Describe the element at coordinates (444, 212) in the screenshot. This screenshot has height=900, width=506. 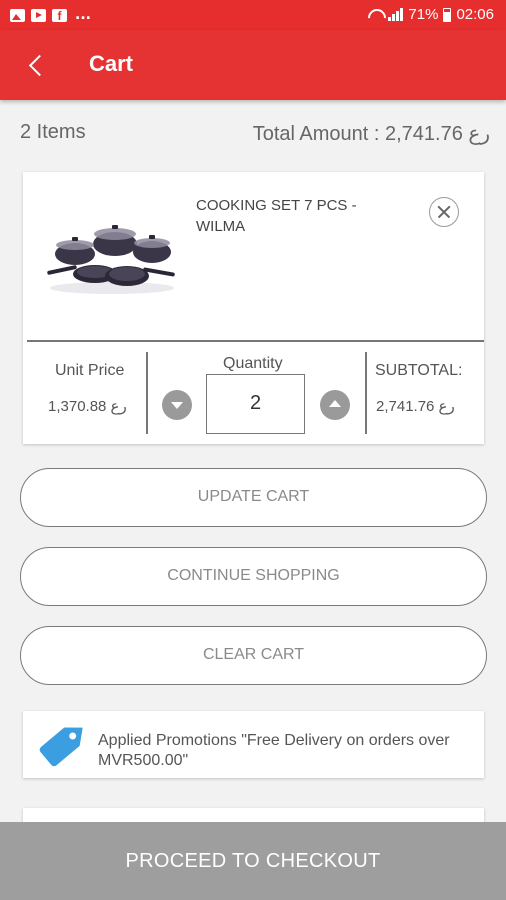
I see `remove-item-close-icon` at that location.